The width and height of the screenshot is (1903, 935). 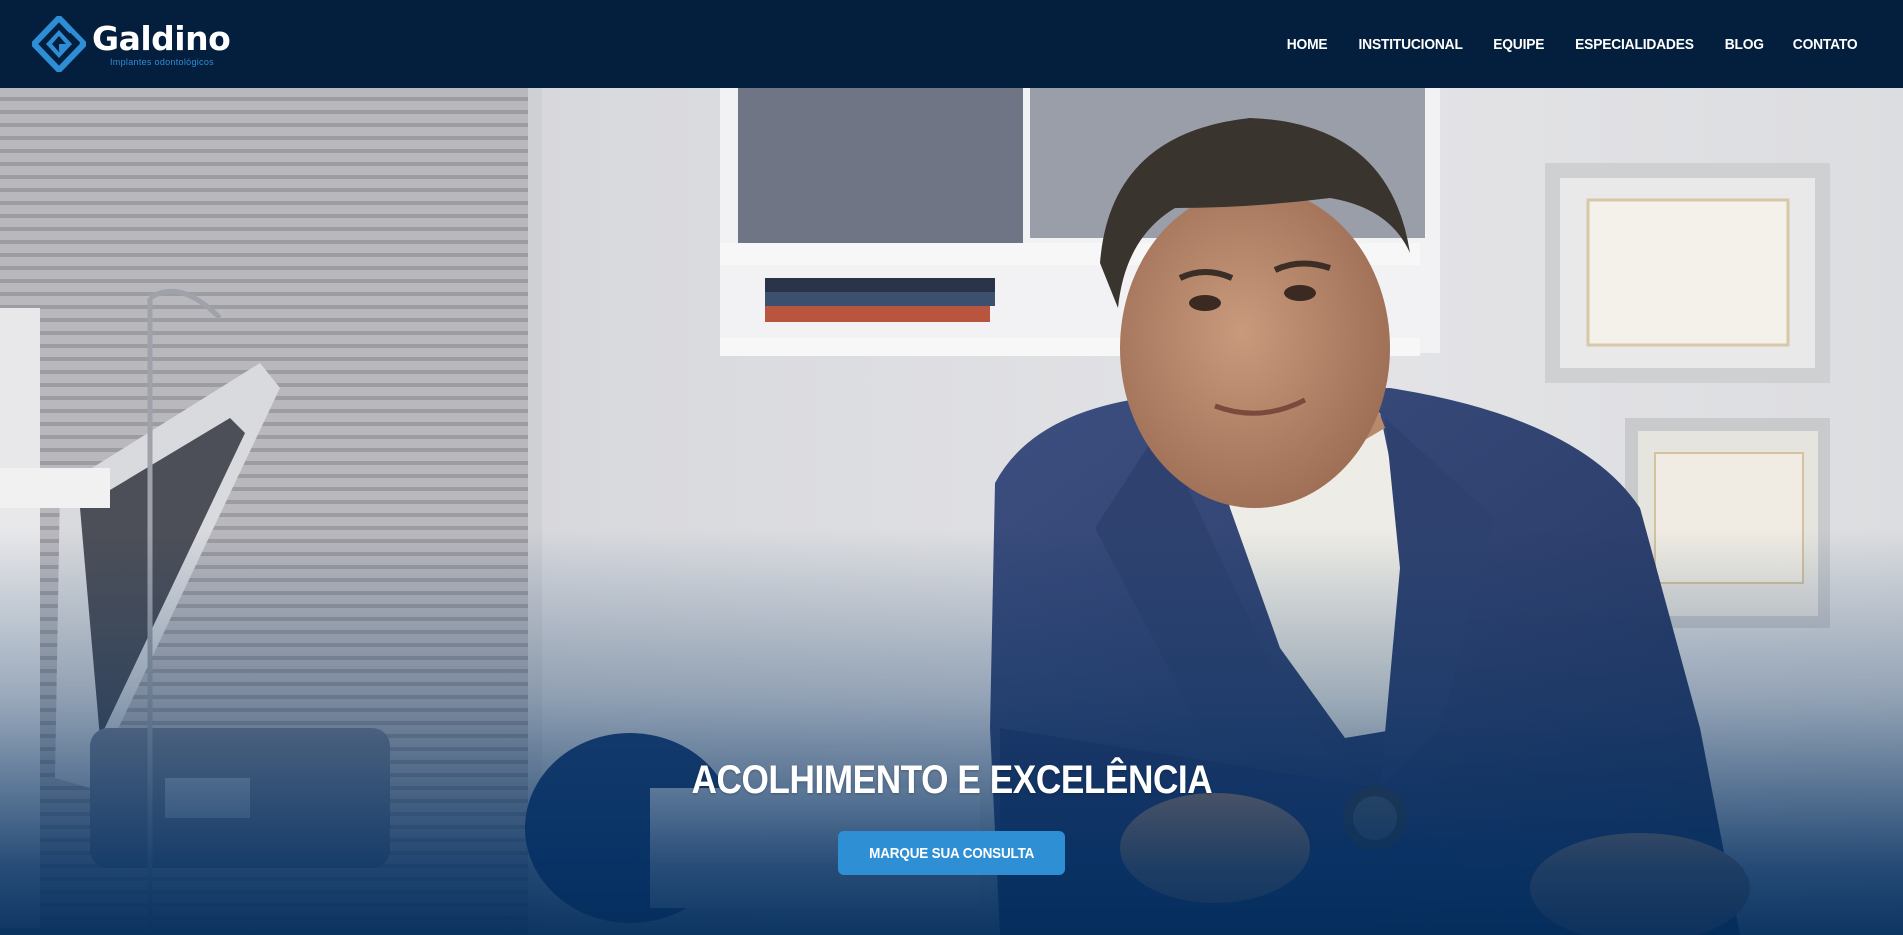 What do you see at coordinates (1825, 44) in the screenshot?
I see `nav-contato: CONTATO` at bounding box center [1825, 44].